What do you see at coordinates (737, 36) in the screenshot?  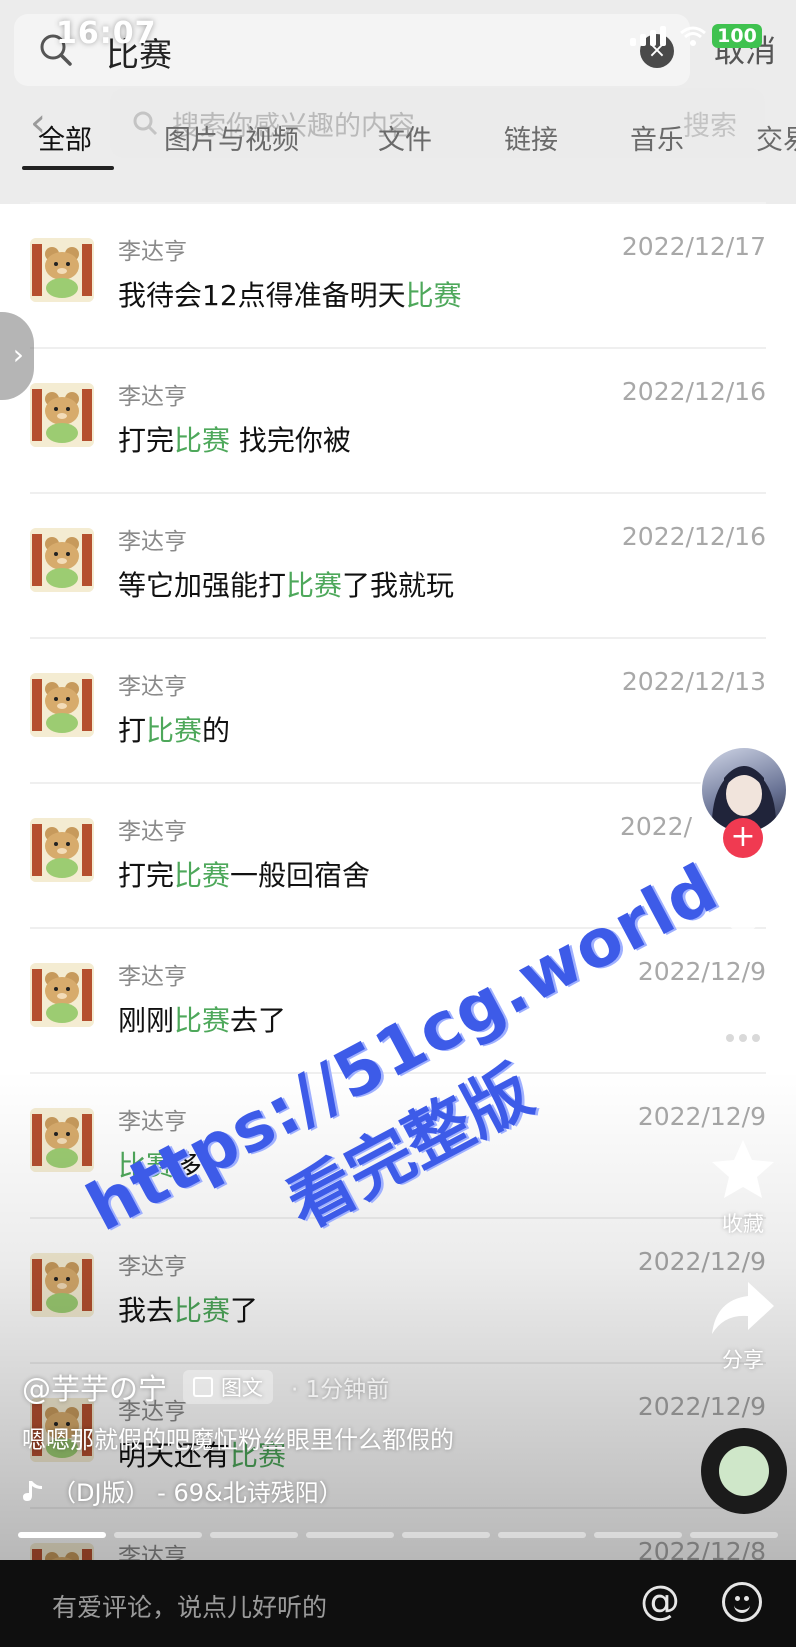 I see `battery-indicator: 100` at bounding box center [737, 36].